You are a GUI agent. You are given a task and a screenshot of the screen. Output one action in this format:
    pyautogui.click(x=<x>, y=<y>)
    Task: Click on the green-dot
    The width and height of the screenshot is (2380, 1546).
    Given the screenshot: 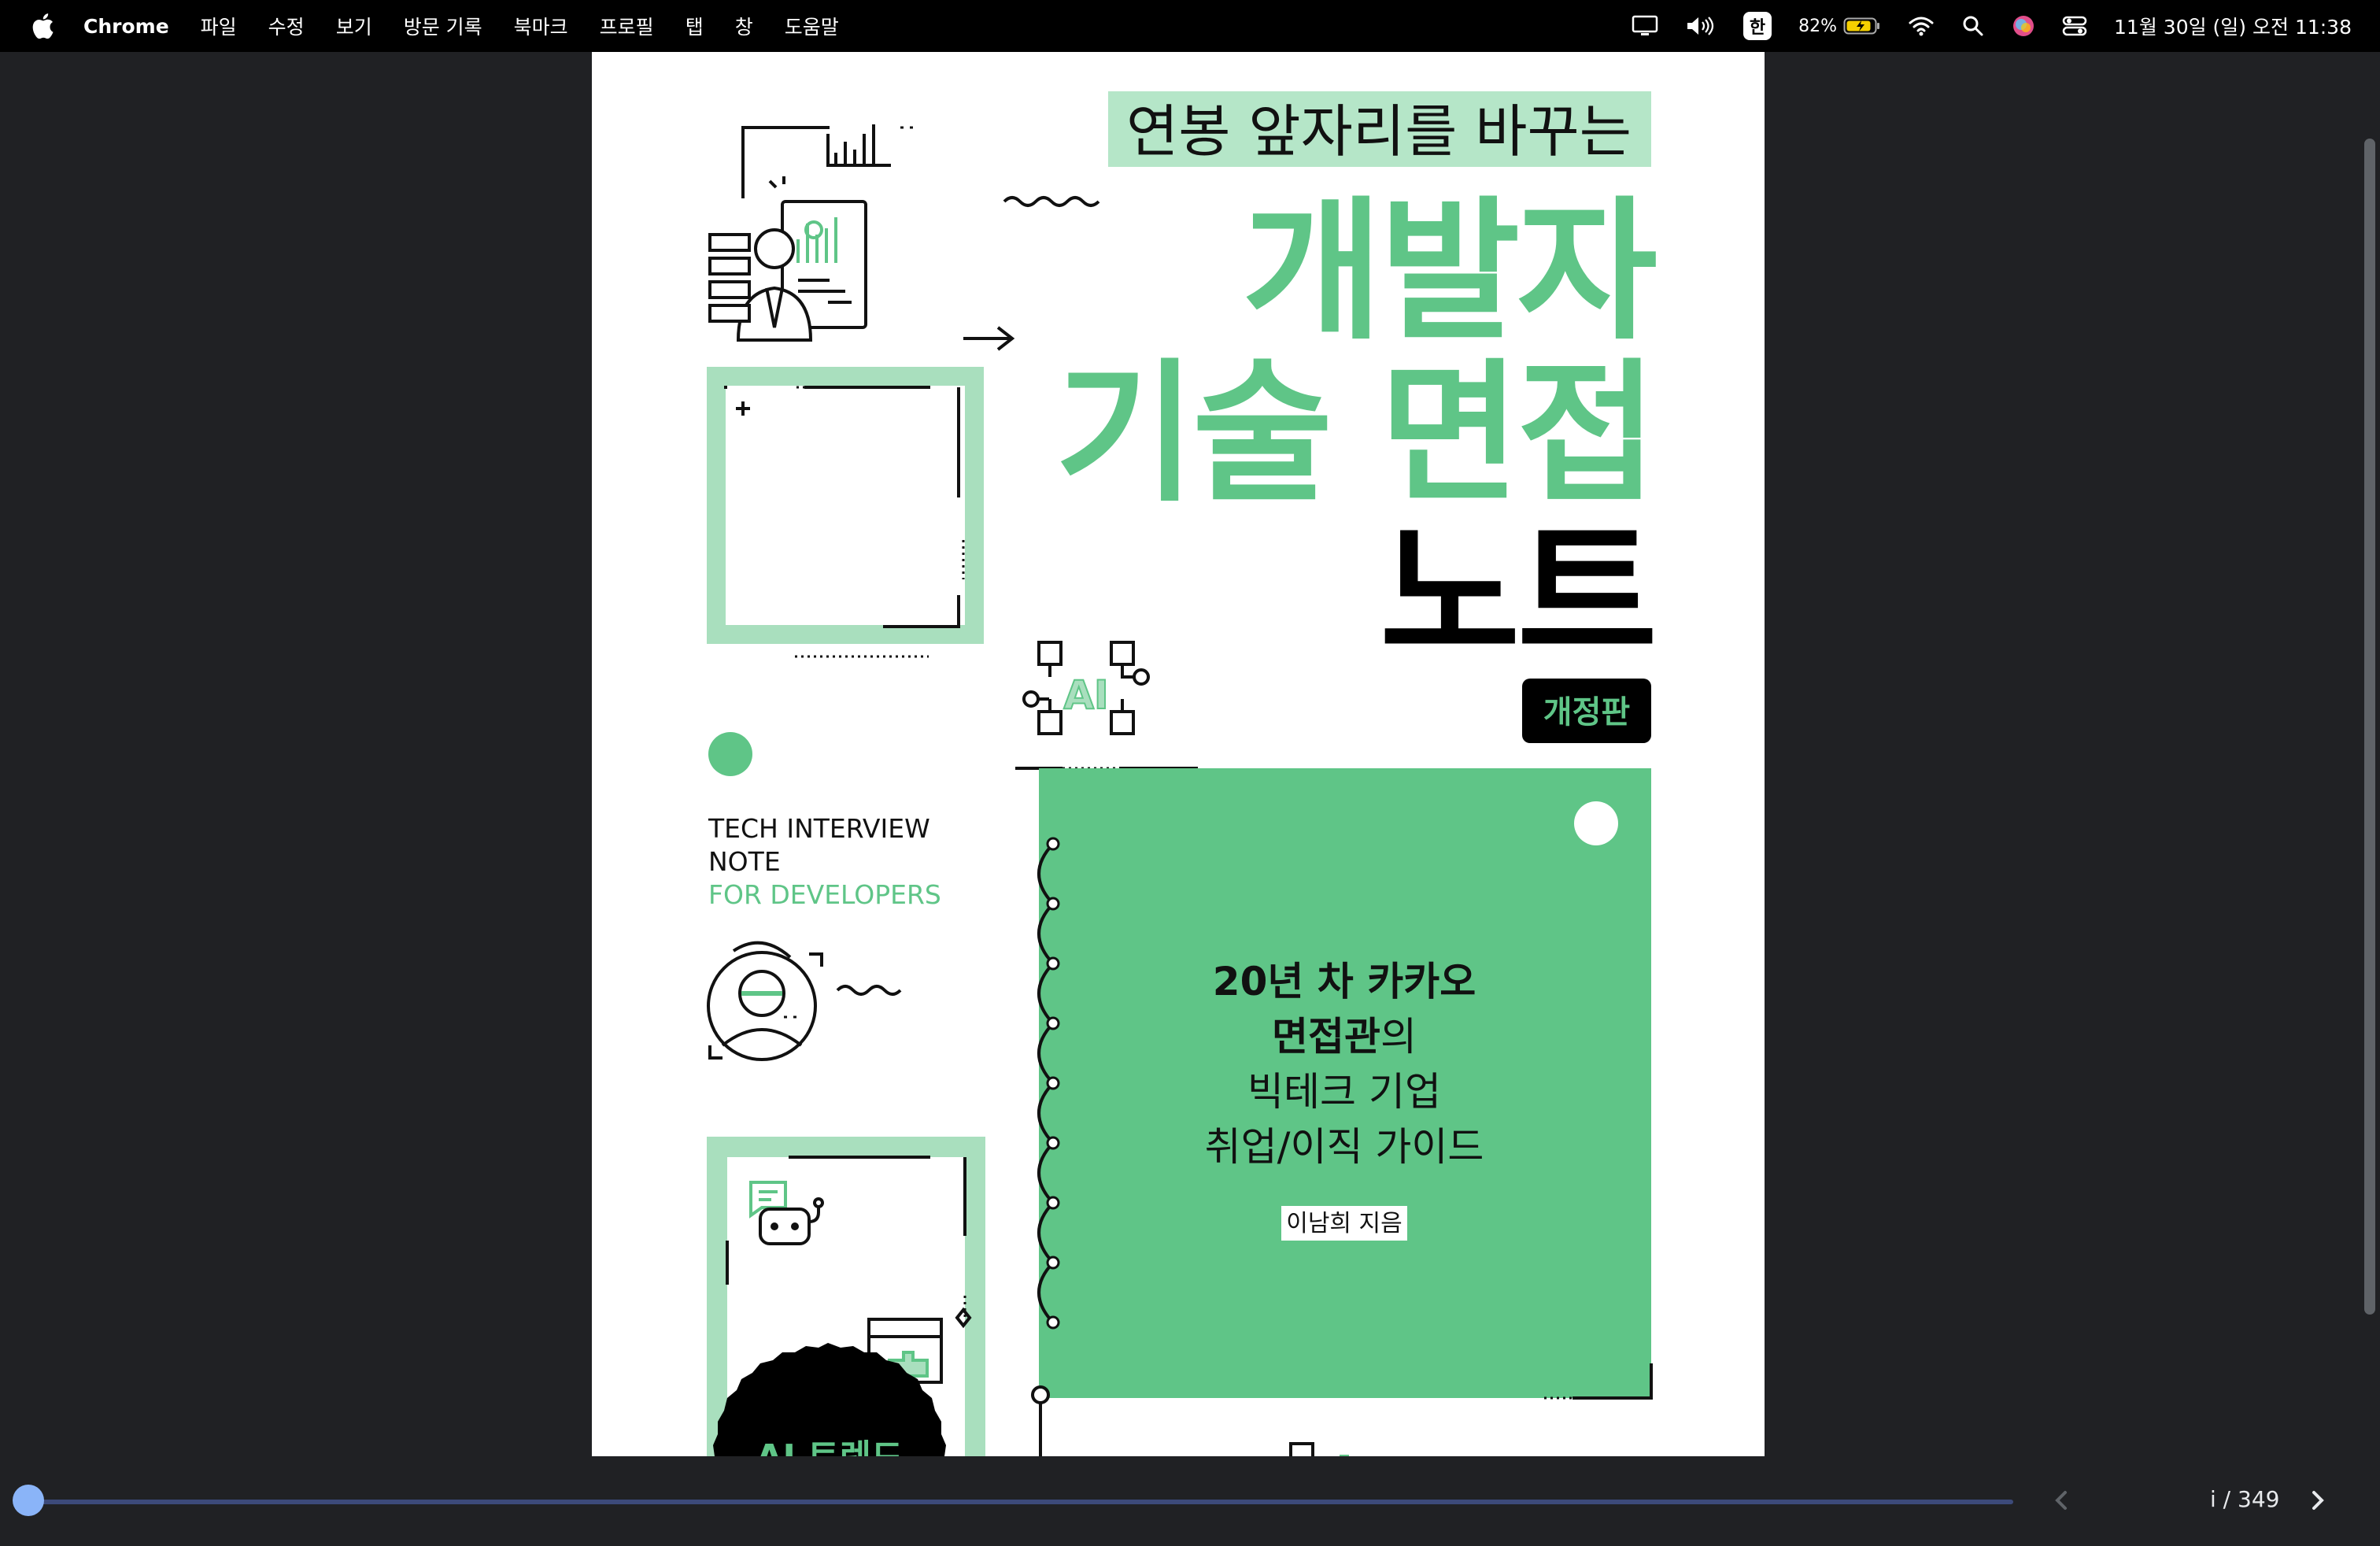 What is the action you would take?
    pyautogui.click(x=730, y=754)
    